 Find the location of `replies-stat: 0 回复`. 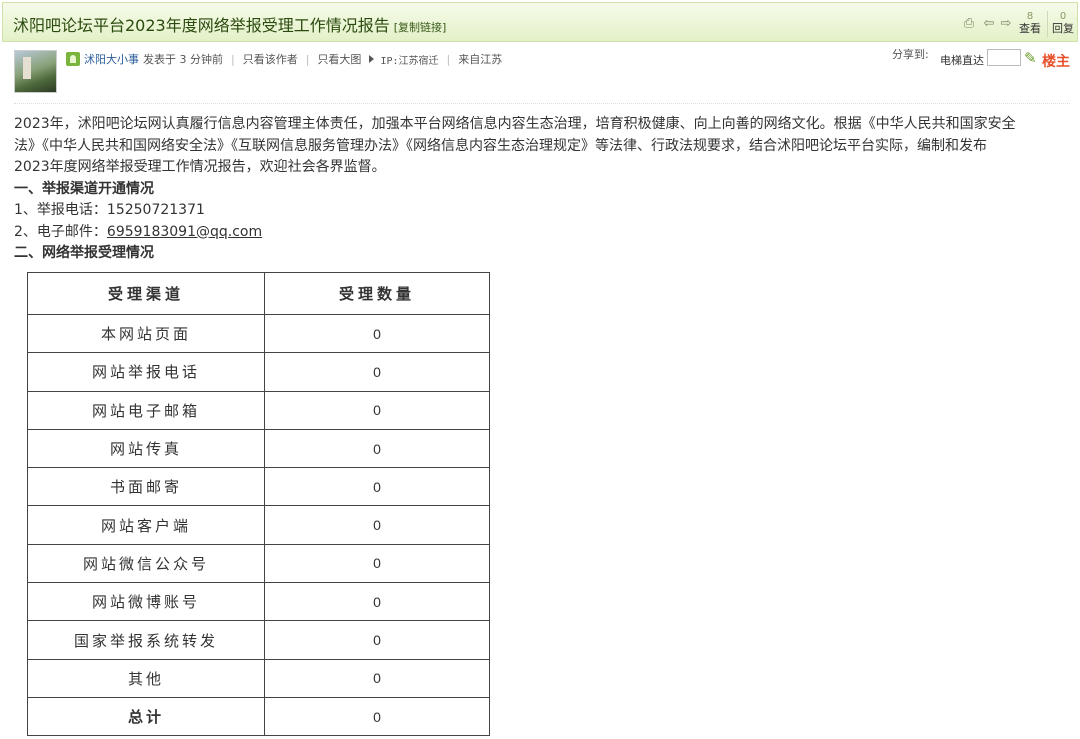

replies-stat: 0 回复 is located at coordinates (1063, 23).